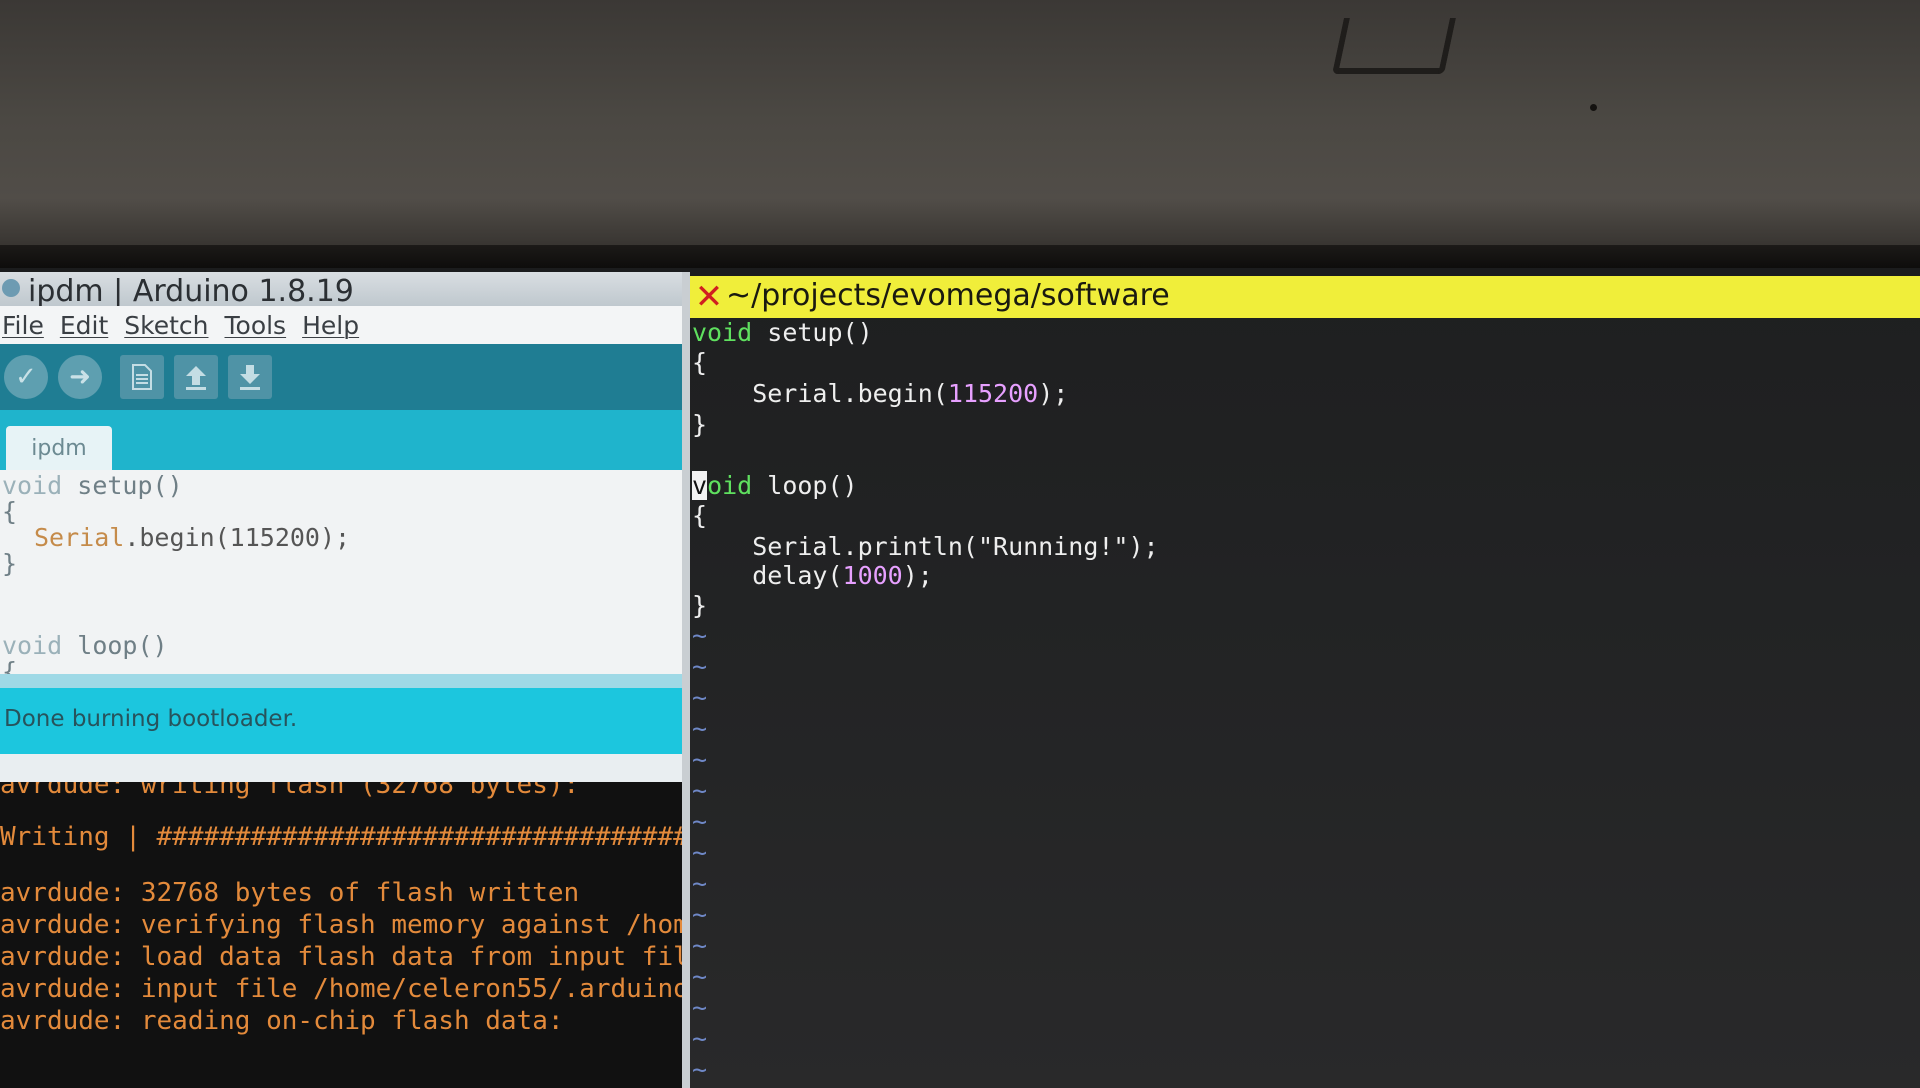 Image resolution: width=1920 pixels, height=1088 pixels. I want to click on status-message: Done burning bootloader., so click(151, 719).